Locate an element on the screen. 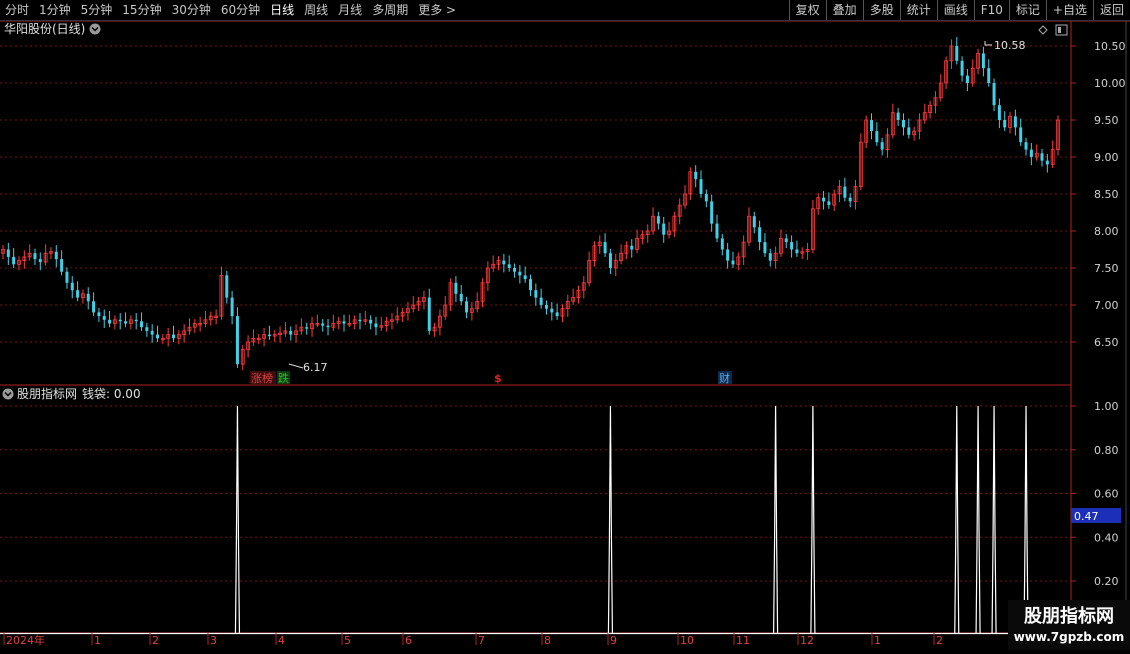 This screenshot has width=1130, height=654. indicator-tick-label: 0.20 is located at coordinates (1106, 581).